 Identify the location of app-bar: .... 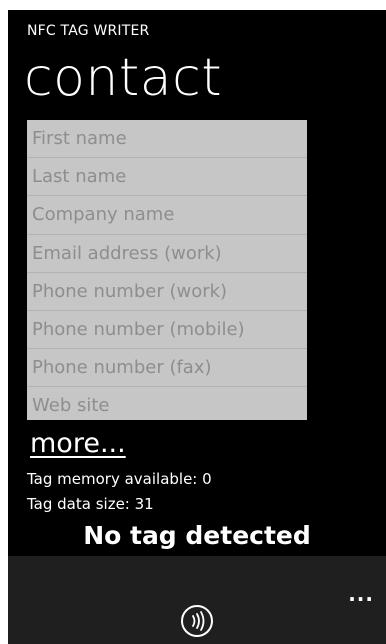
(197, 600).